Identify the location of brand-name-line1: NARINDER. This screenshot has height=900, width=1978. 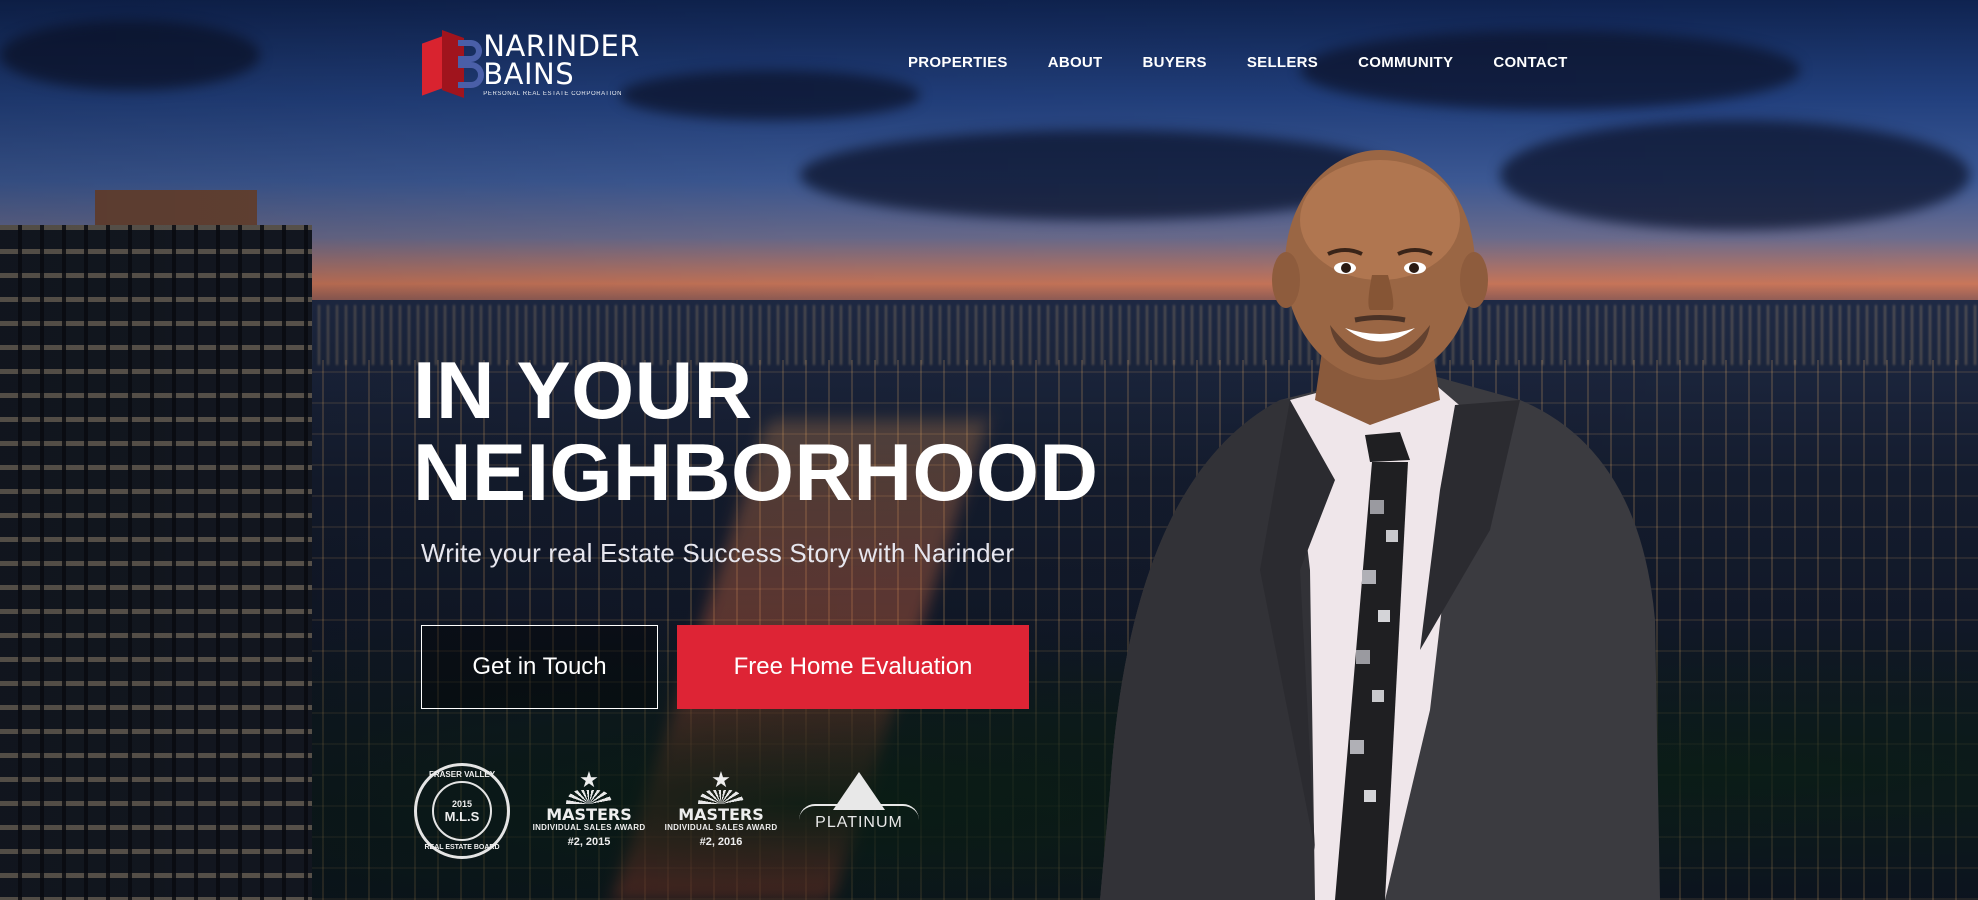
(561, 45).